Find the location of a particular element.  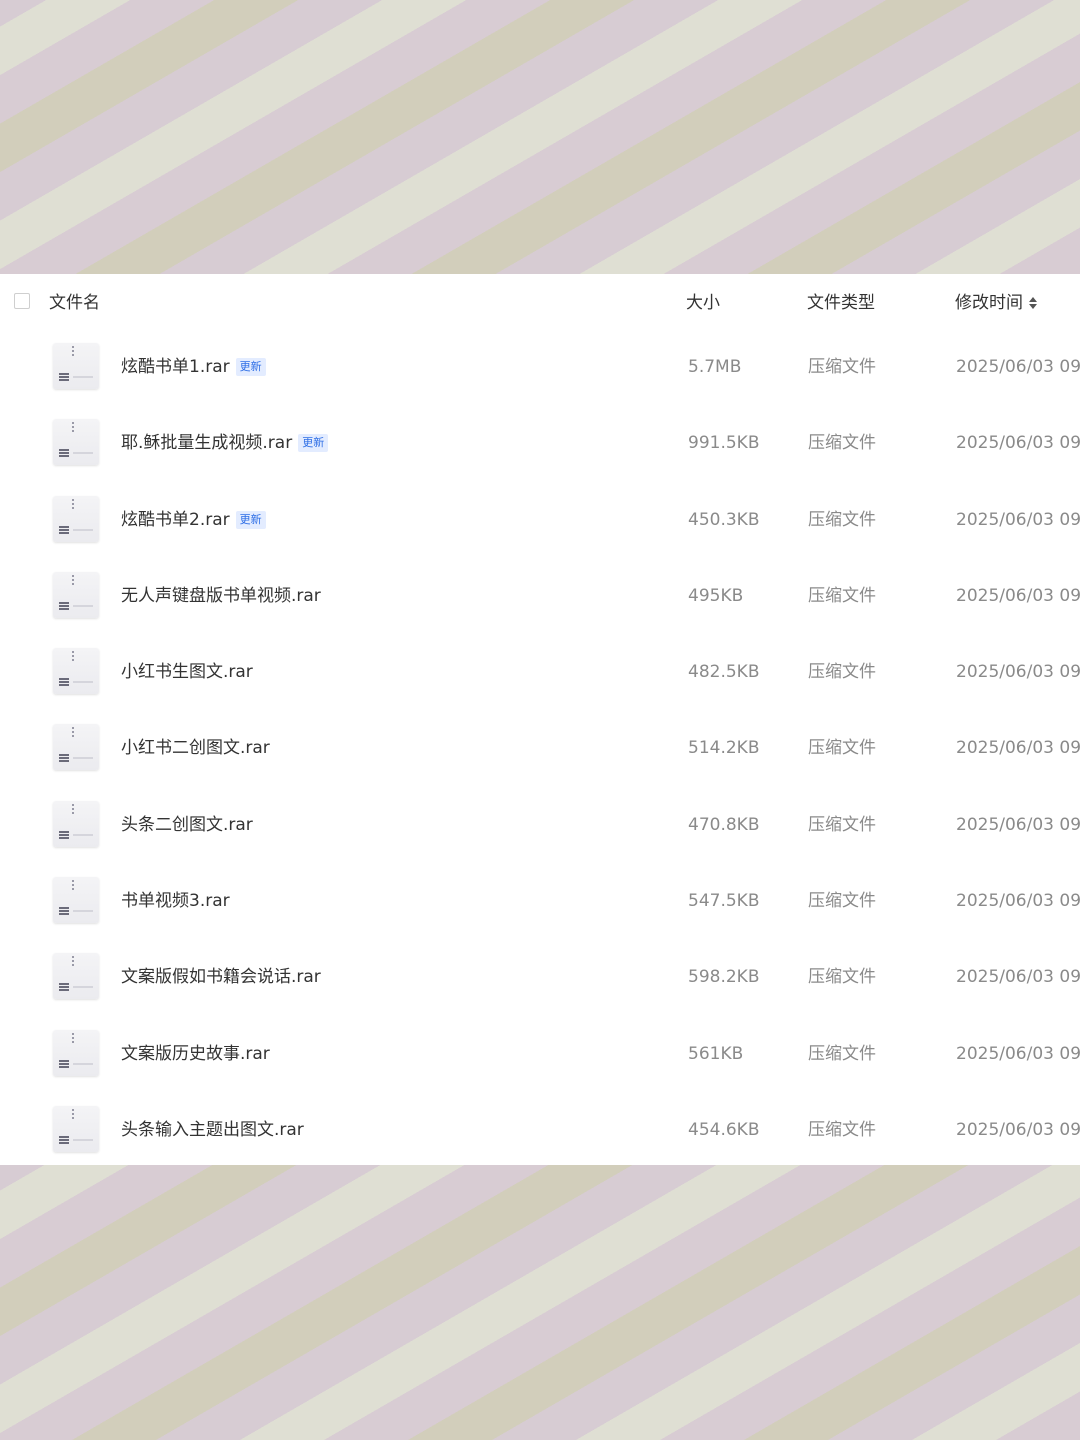

file-size: 547.5KB is located at coordinates (724, 901).